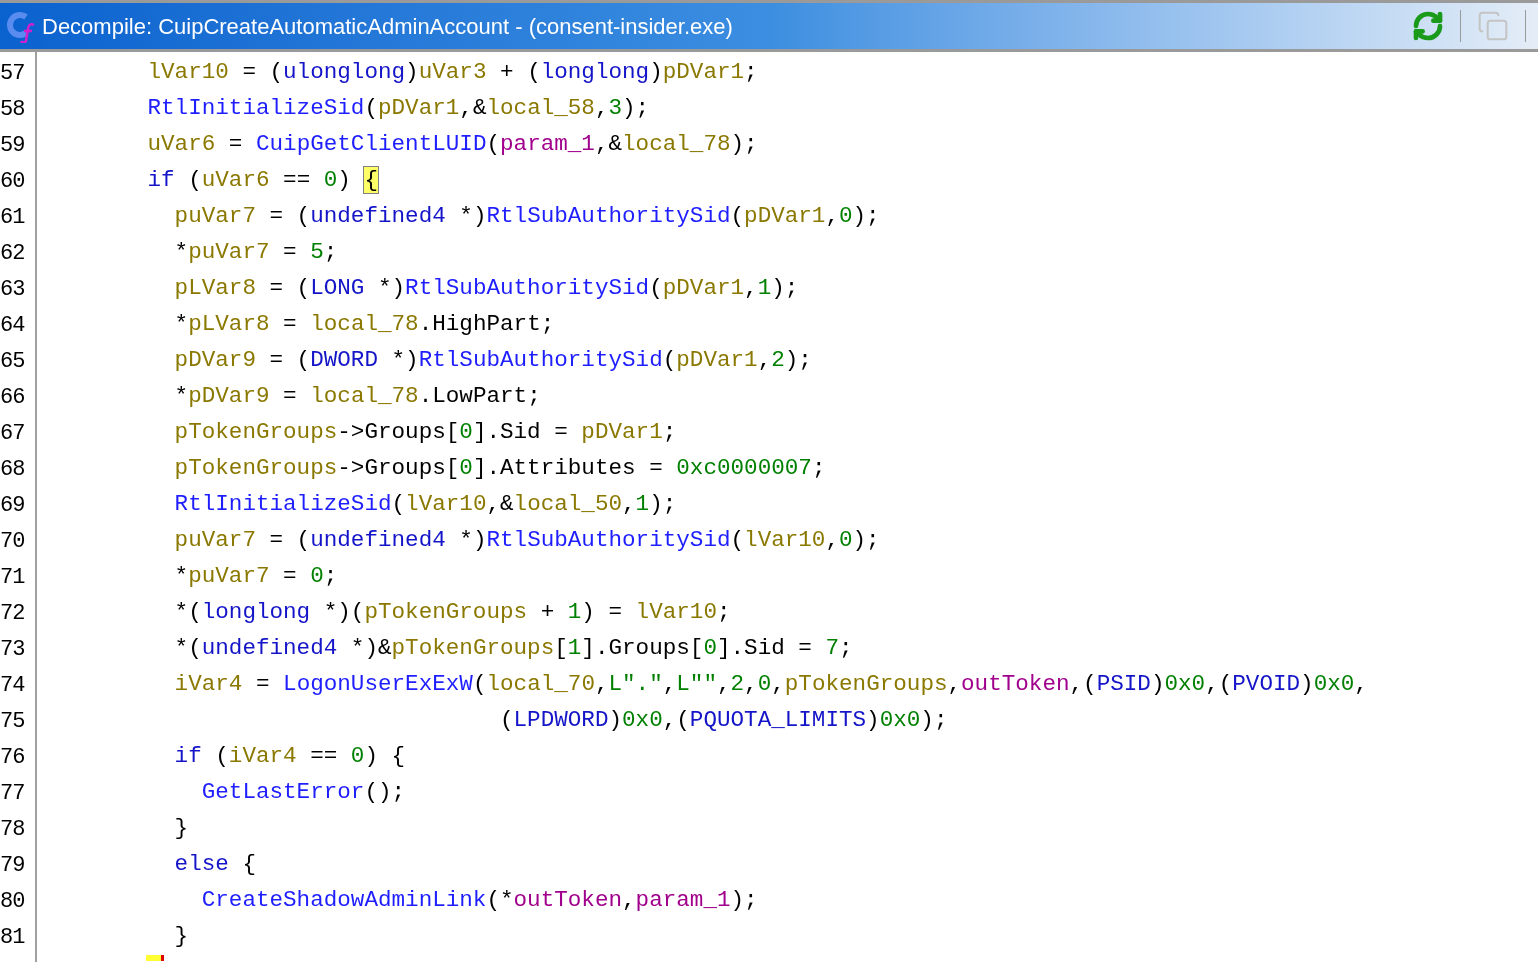 Image resolution: width=1538 pixels, height=962 pixels. I want to click on code-line: pLVar8 = (LONG *)RtlSubAuthoritySid(pDVar1,1);, so click(486, 289).